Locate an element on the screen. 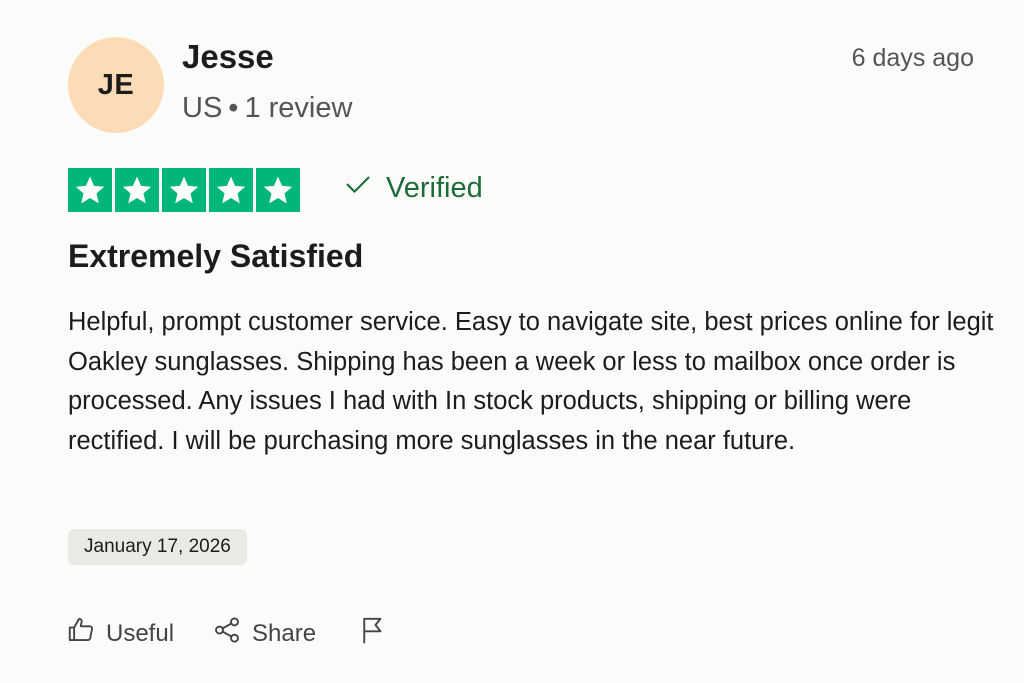  verified-badge: Verified is located at coordinates (413, 188).